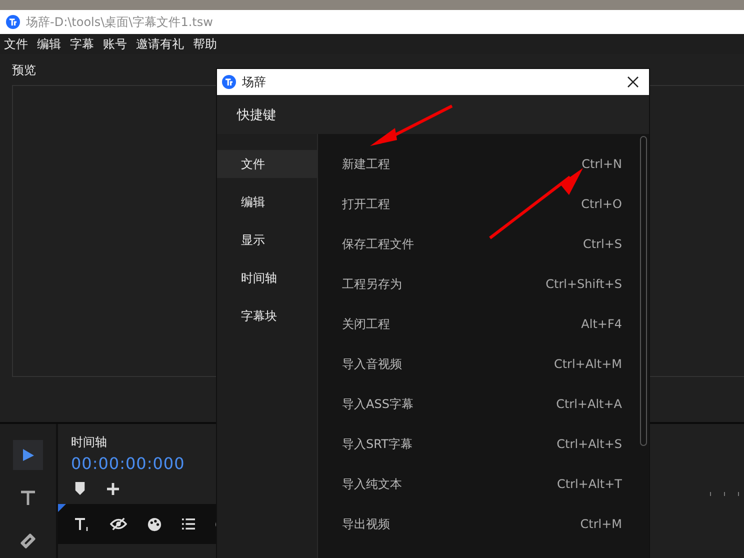  What do you see at coordinates (267, 316) in the screenshot?
I see `category-item: 字幕块` at bounding box center [267, 316].